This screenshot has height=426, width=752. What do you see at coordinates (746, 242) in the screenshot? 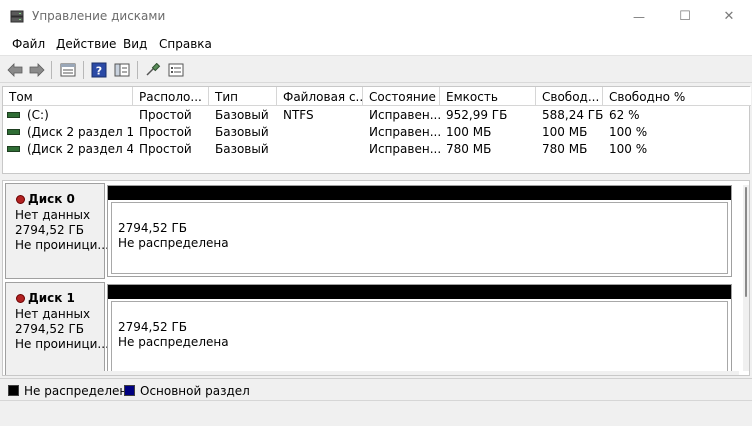
I see `scrollbar-thumb` at bounding box center [746, 242].